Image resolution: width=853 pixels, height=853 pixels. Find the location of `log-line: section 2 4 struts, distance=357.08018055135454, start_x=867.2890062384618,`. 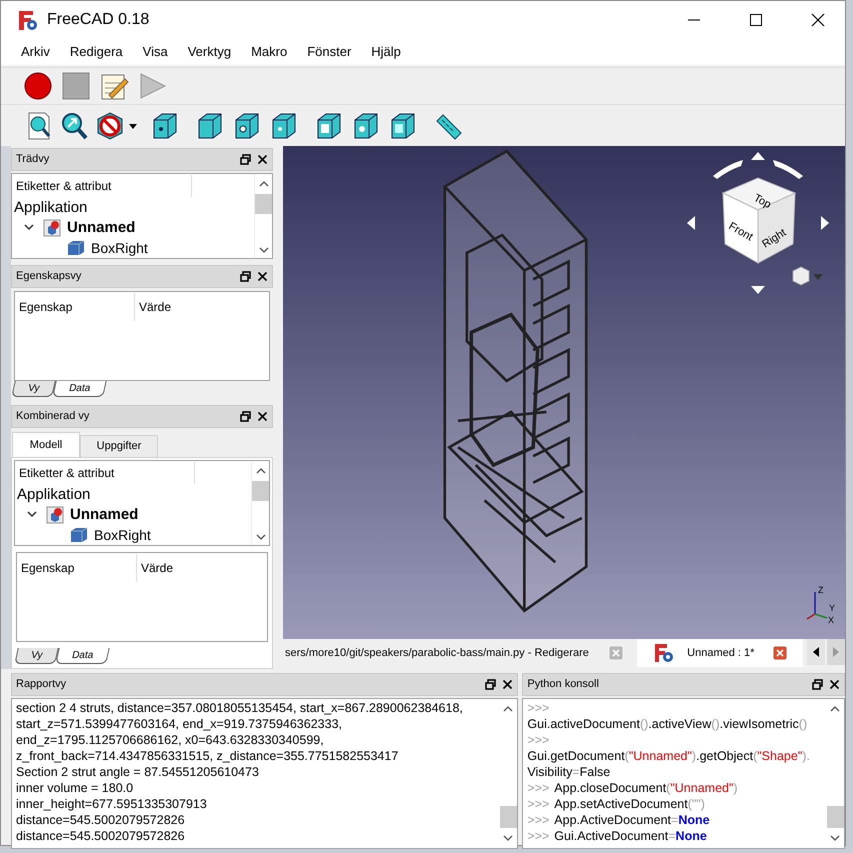

log-line: section 2 4 struts, distance=357.08018055135454, start_x=867.2890062384618, is located at coordinates (240, 708).